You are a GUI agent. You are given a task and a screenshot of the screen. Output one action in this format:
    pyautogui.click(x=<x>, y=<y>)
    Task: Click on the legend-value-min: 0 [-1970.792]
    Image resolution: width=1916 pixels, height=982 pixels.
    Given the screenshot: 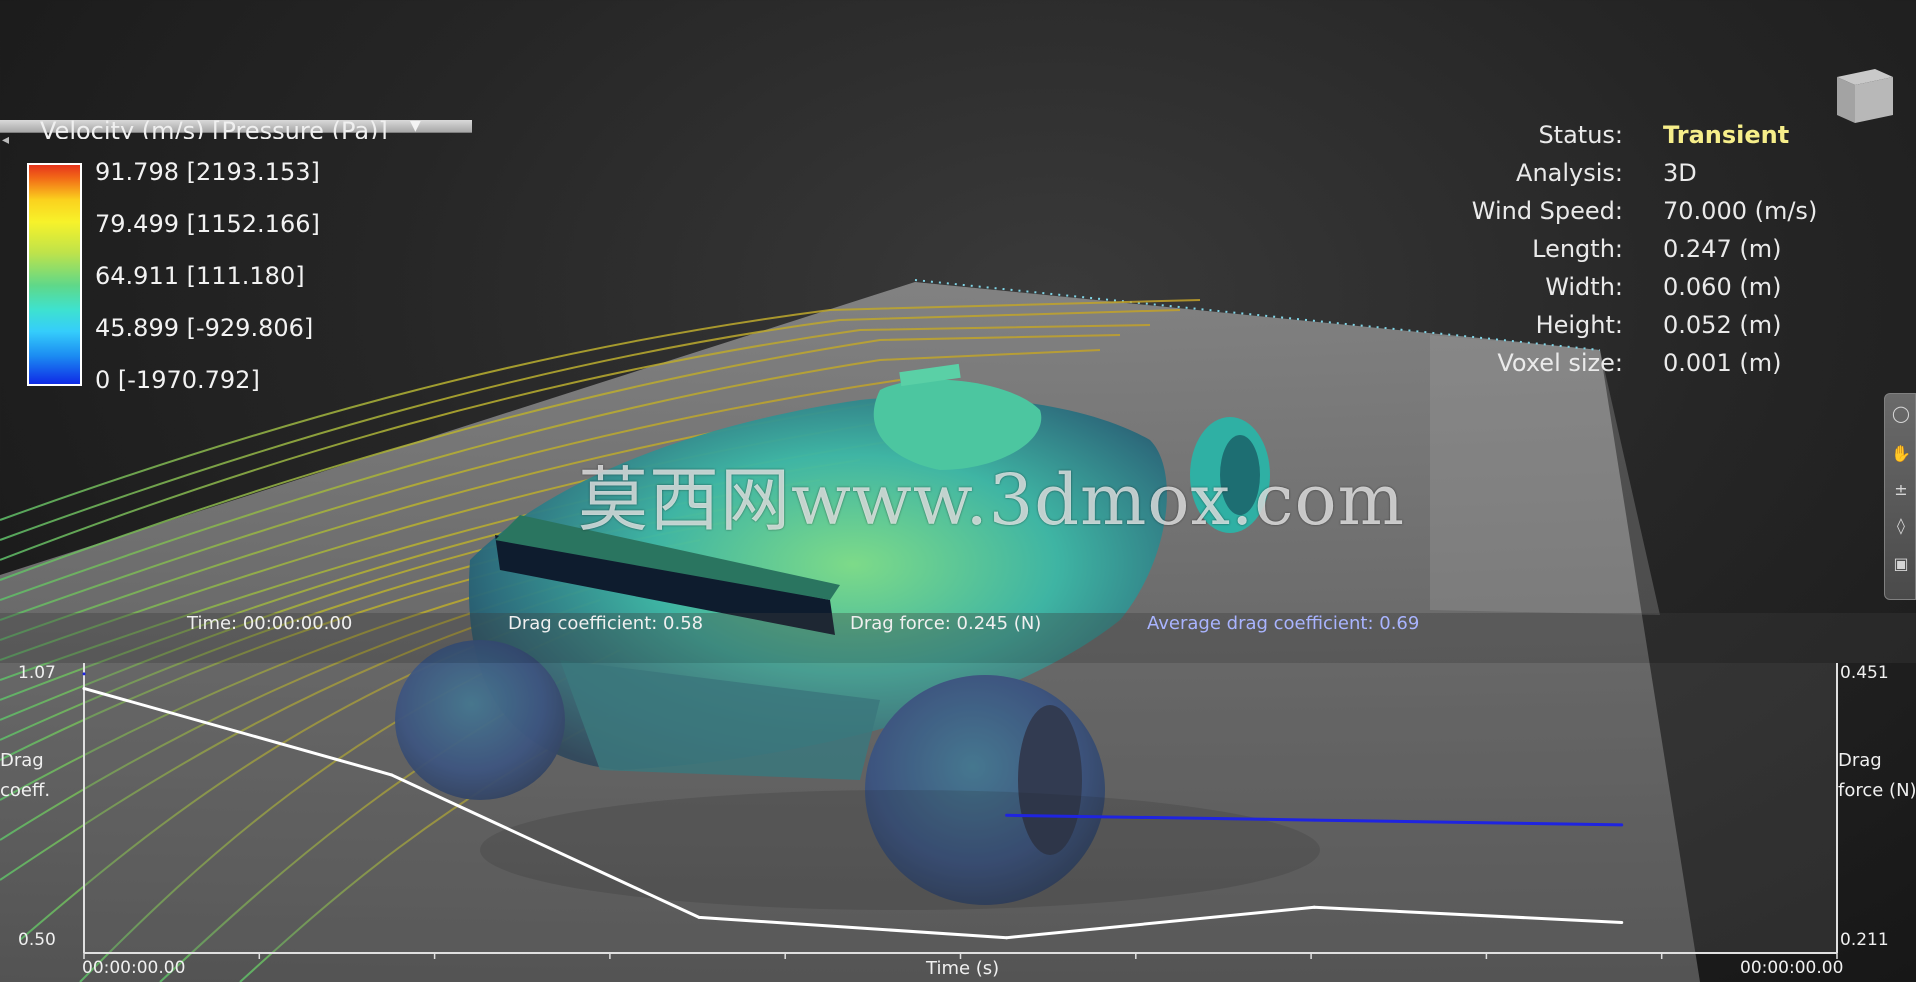 What is the action you would take?
    pyautogui.click(x=177, y=380)
    